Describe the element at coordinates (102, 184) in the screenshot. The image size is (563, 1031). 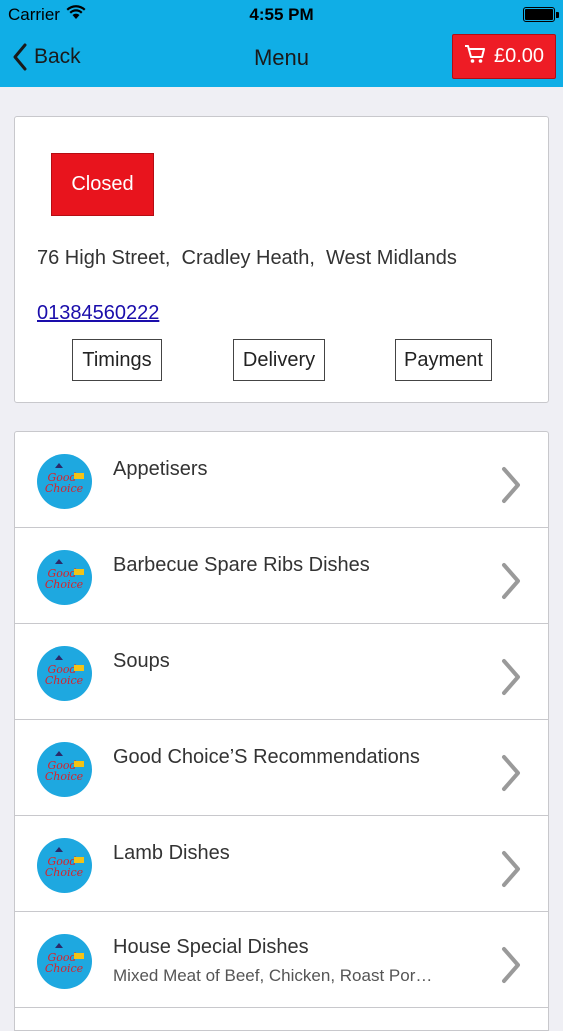
I see `status-badge: Closed` at that location.